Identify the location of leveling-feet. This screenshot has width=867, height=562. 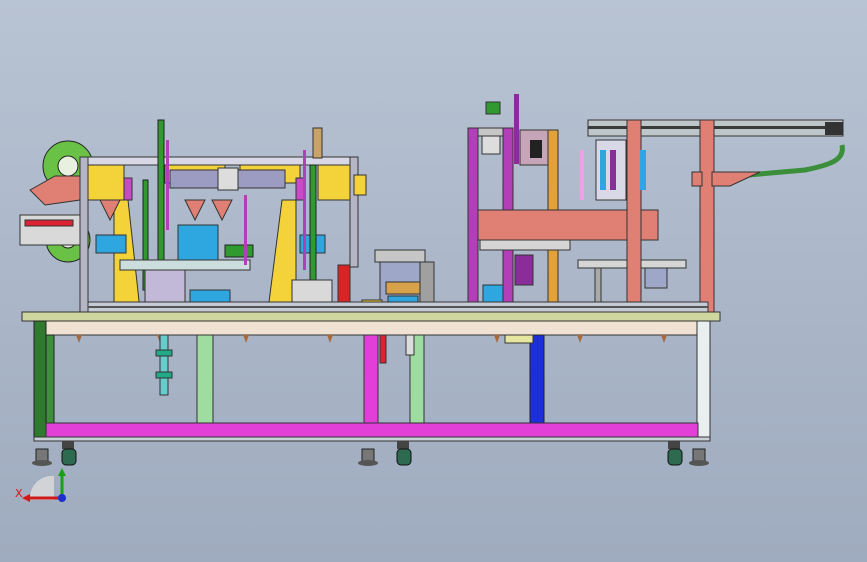
(370, 457).